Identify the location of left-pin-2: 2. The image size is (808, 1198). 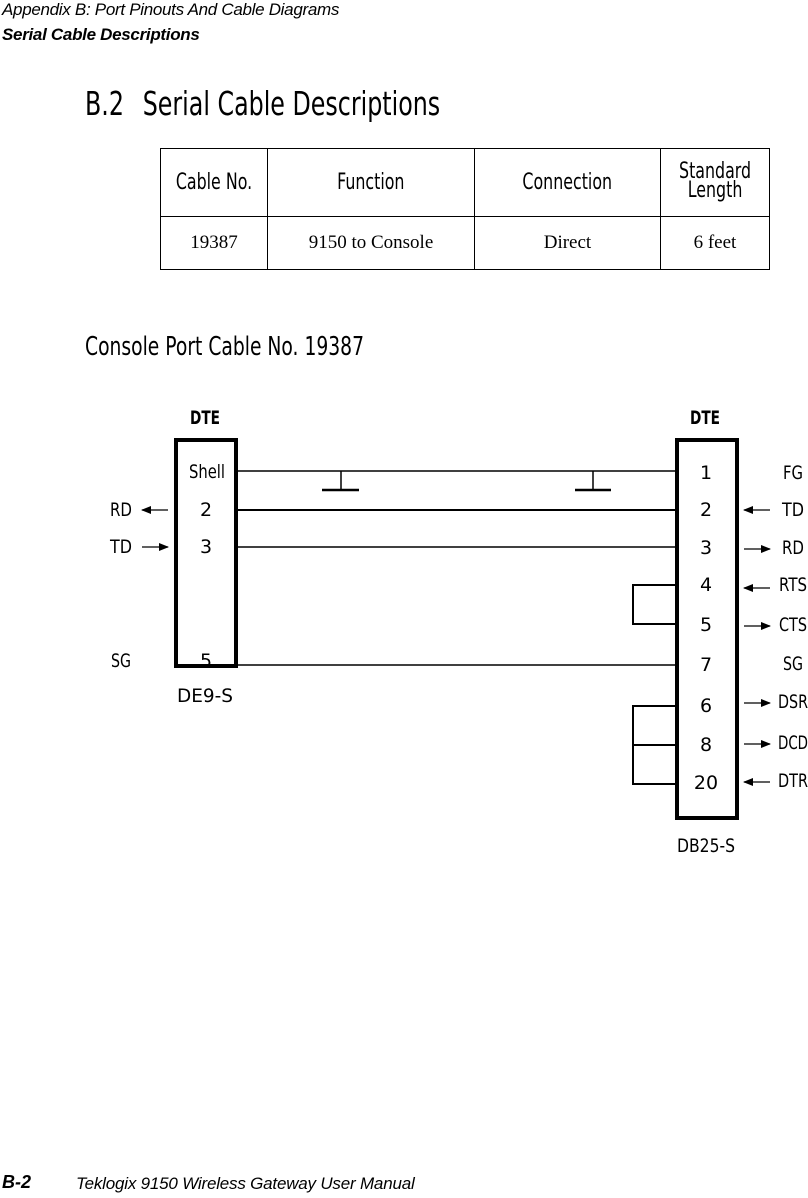
(206, 510).